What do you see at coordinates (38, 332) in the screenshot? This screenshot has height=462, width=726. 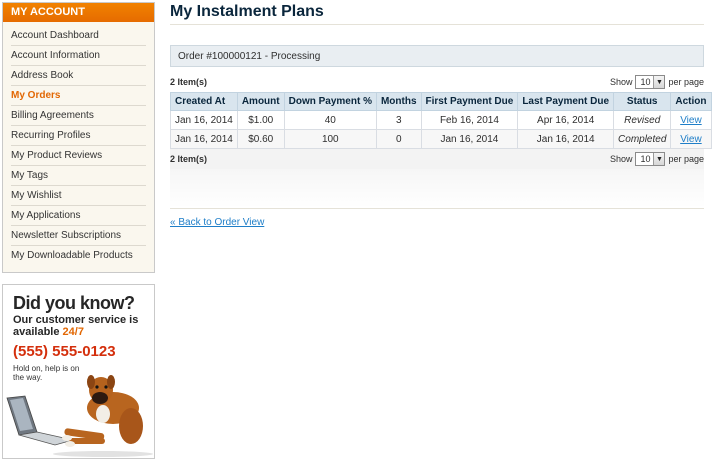 I see `promo-line-2-prefix: available` at bounding box center [38, 332].